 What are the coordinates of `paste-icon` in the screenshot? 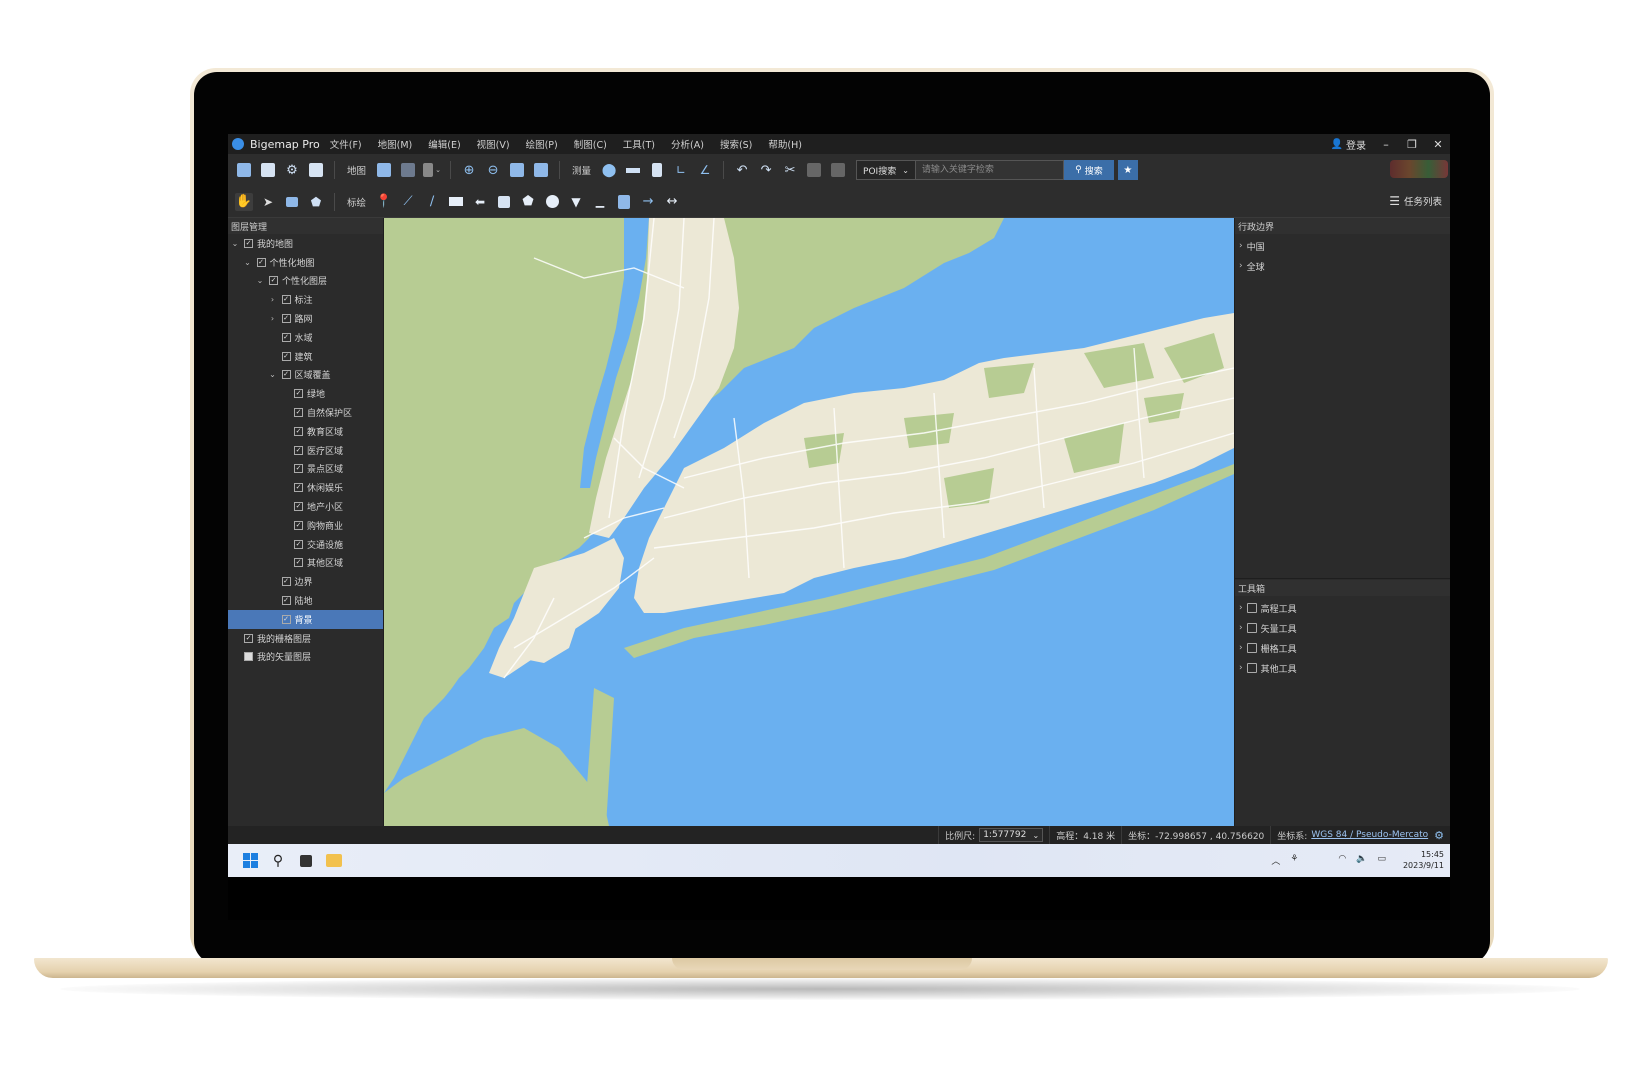 It's located at (838, 170).